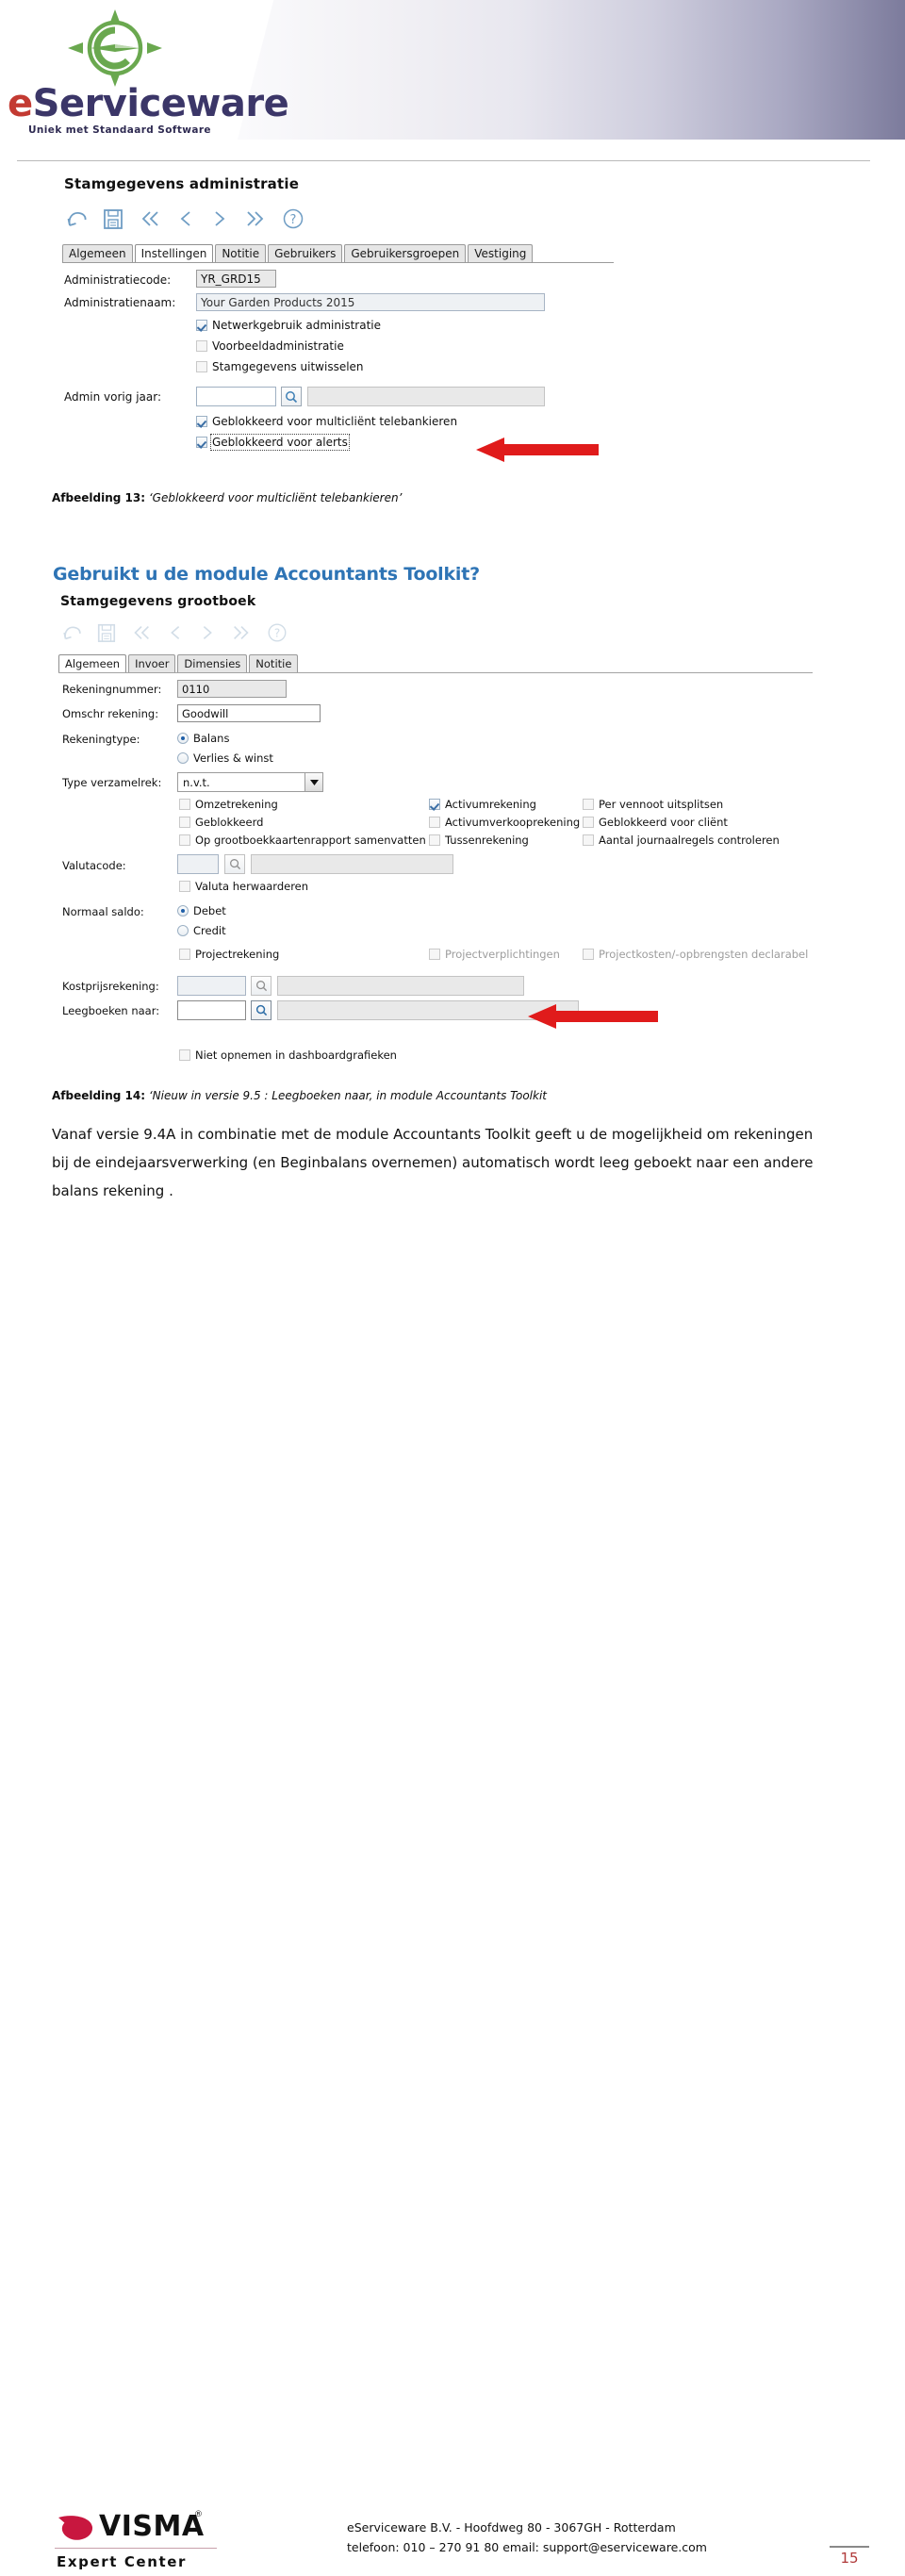  What do you see at coordinates (338, 262) in the screenshot?
I see `fig13-tab-baseline` at bounding box center [338, 262].